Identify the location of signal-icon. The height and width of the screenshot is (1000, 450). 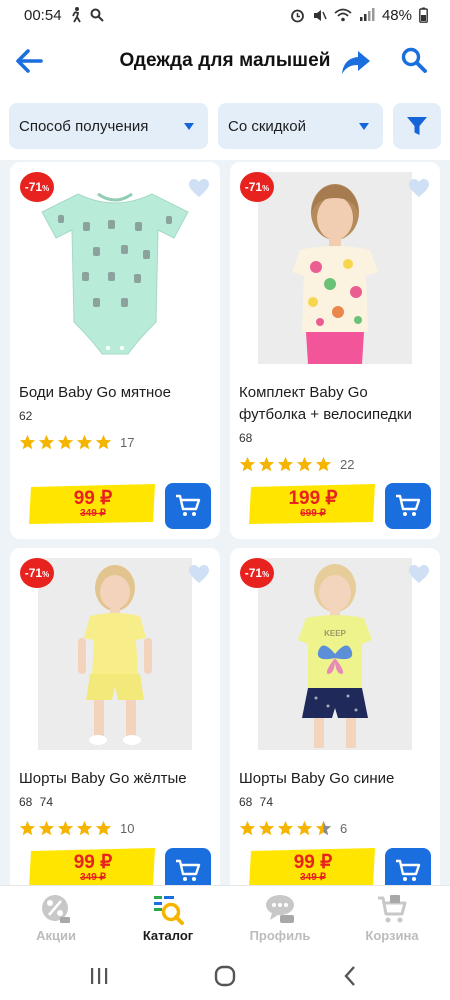
(367, 14).